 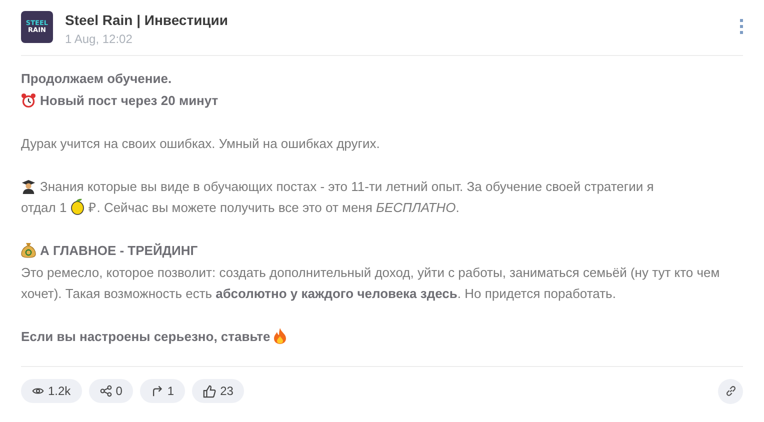 I want to click on share-icon, so click(x=106, y=391).